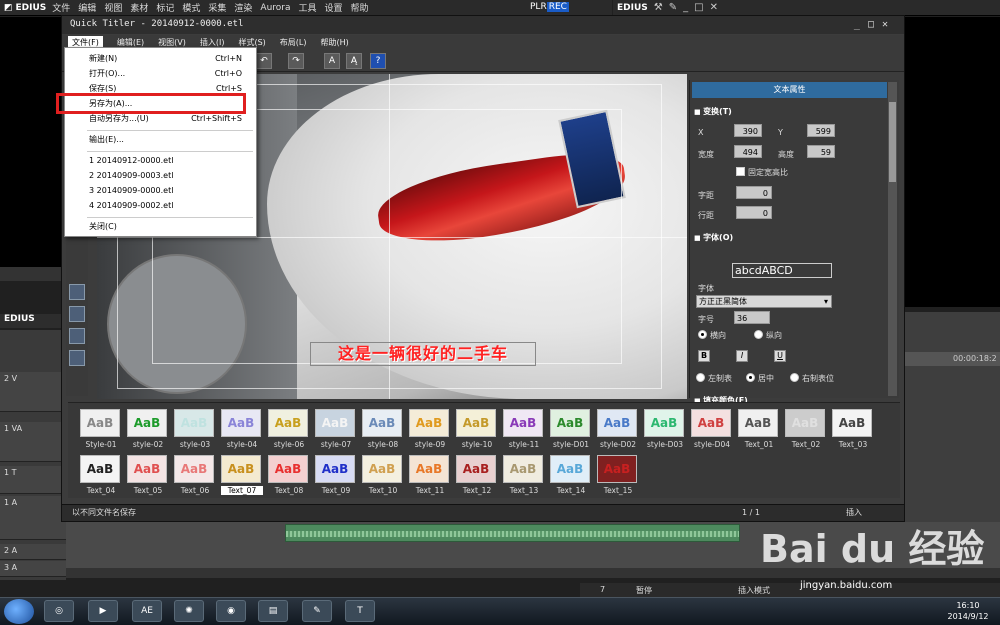 The height and width of the screenshot is (625, 1000). I want to click on audio-clip, so click(512, 533).